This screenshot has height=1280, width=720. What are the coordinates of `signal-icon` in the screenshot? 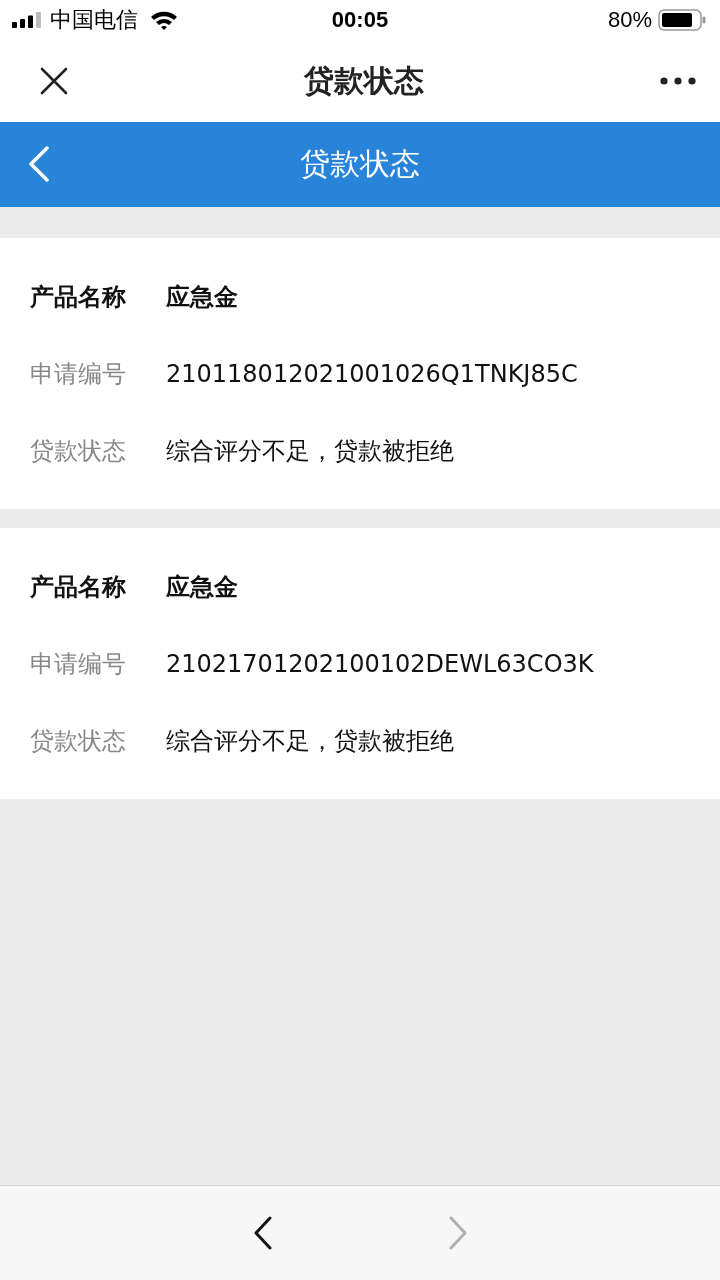 It's located at (27, 20).